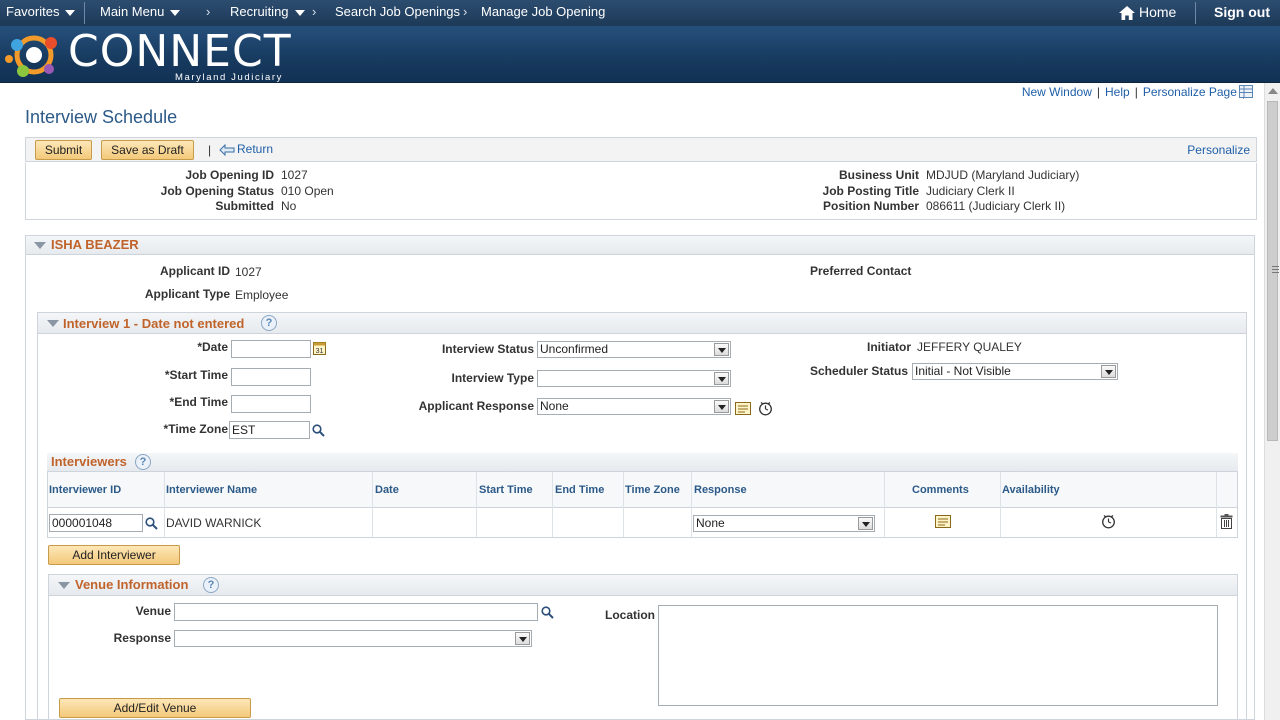 The height and width of the screenshot is (720, 1280). What do you see at coordinates (1226, 521) in the screenshot?
I see `delete-row-icon` at bounding box center [1226, 521].